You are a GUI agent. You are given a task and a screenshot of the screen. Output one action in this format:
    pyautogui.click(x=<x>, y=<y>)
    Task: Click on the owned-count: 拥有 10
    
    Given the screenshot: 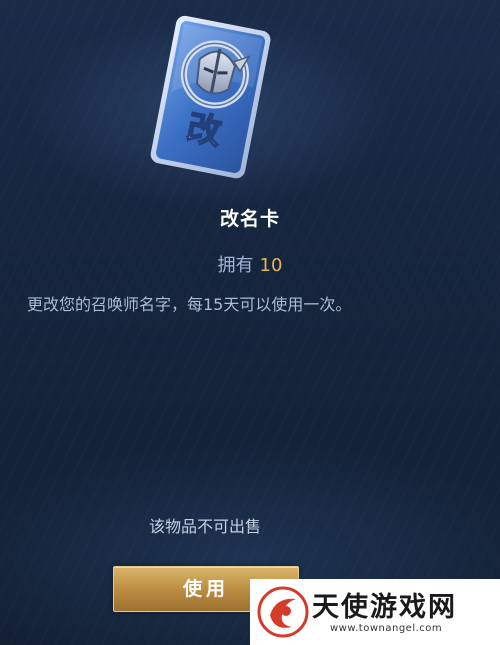 What is the action you would take?
    pyautogui.click(x=250, y=264)
    